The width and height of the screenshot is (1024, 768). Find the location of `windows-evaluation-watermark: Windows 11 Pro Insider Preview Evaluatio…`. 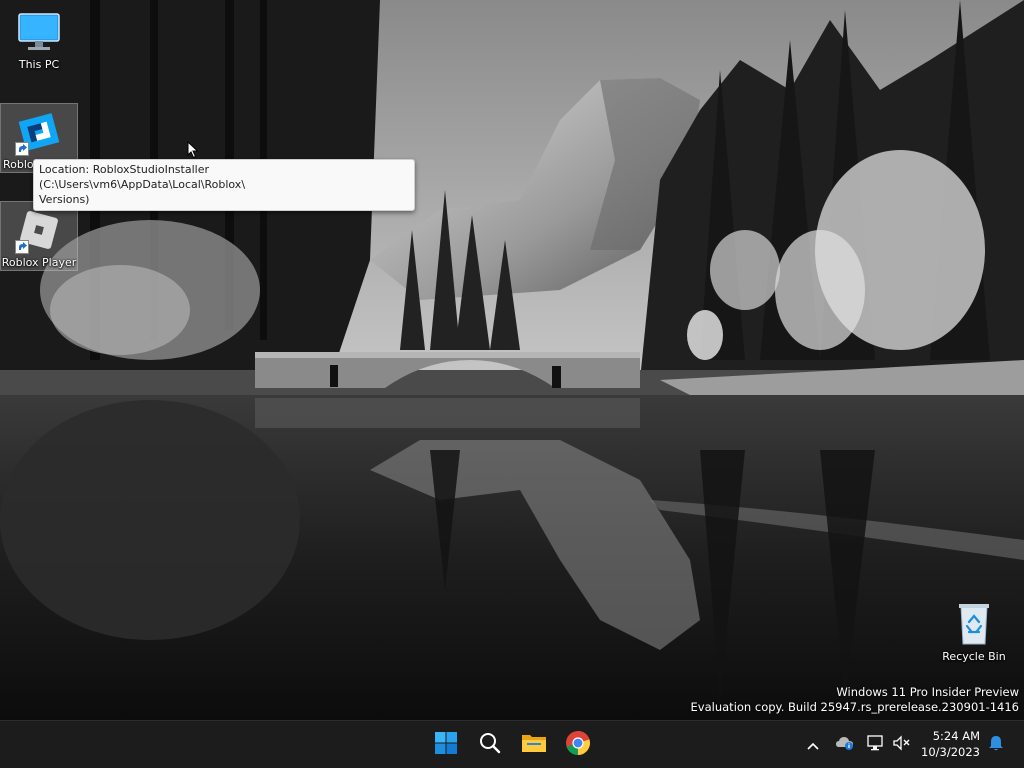

windows-evaluation-watermark: Windows 11 Pro Insider Preview Evaluatio… is located at coordinates (855, 700).